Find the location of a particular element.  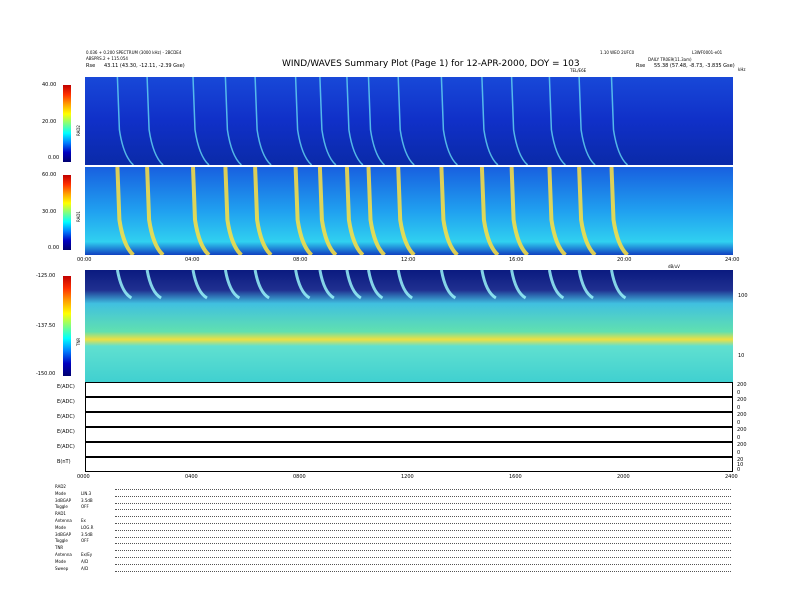

time-tick-label: 00:00 is located at coordinates (84, 260).